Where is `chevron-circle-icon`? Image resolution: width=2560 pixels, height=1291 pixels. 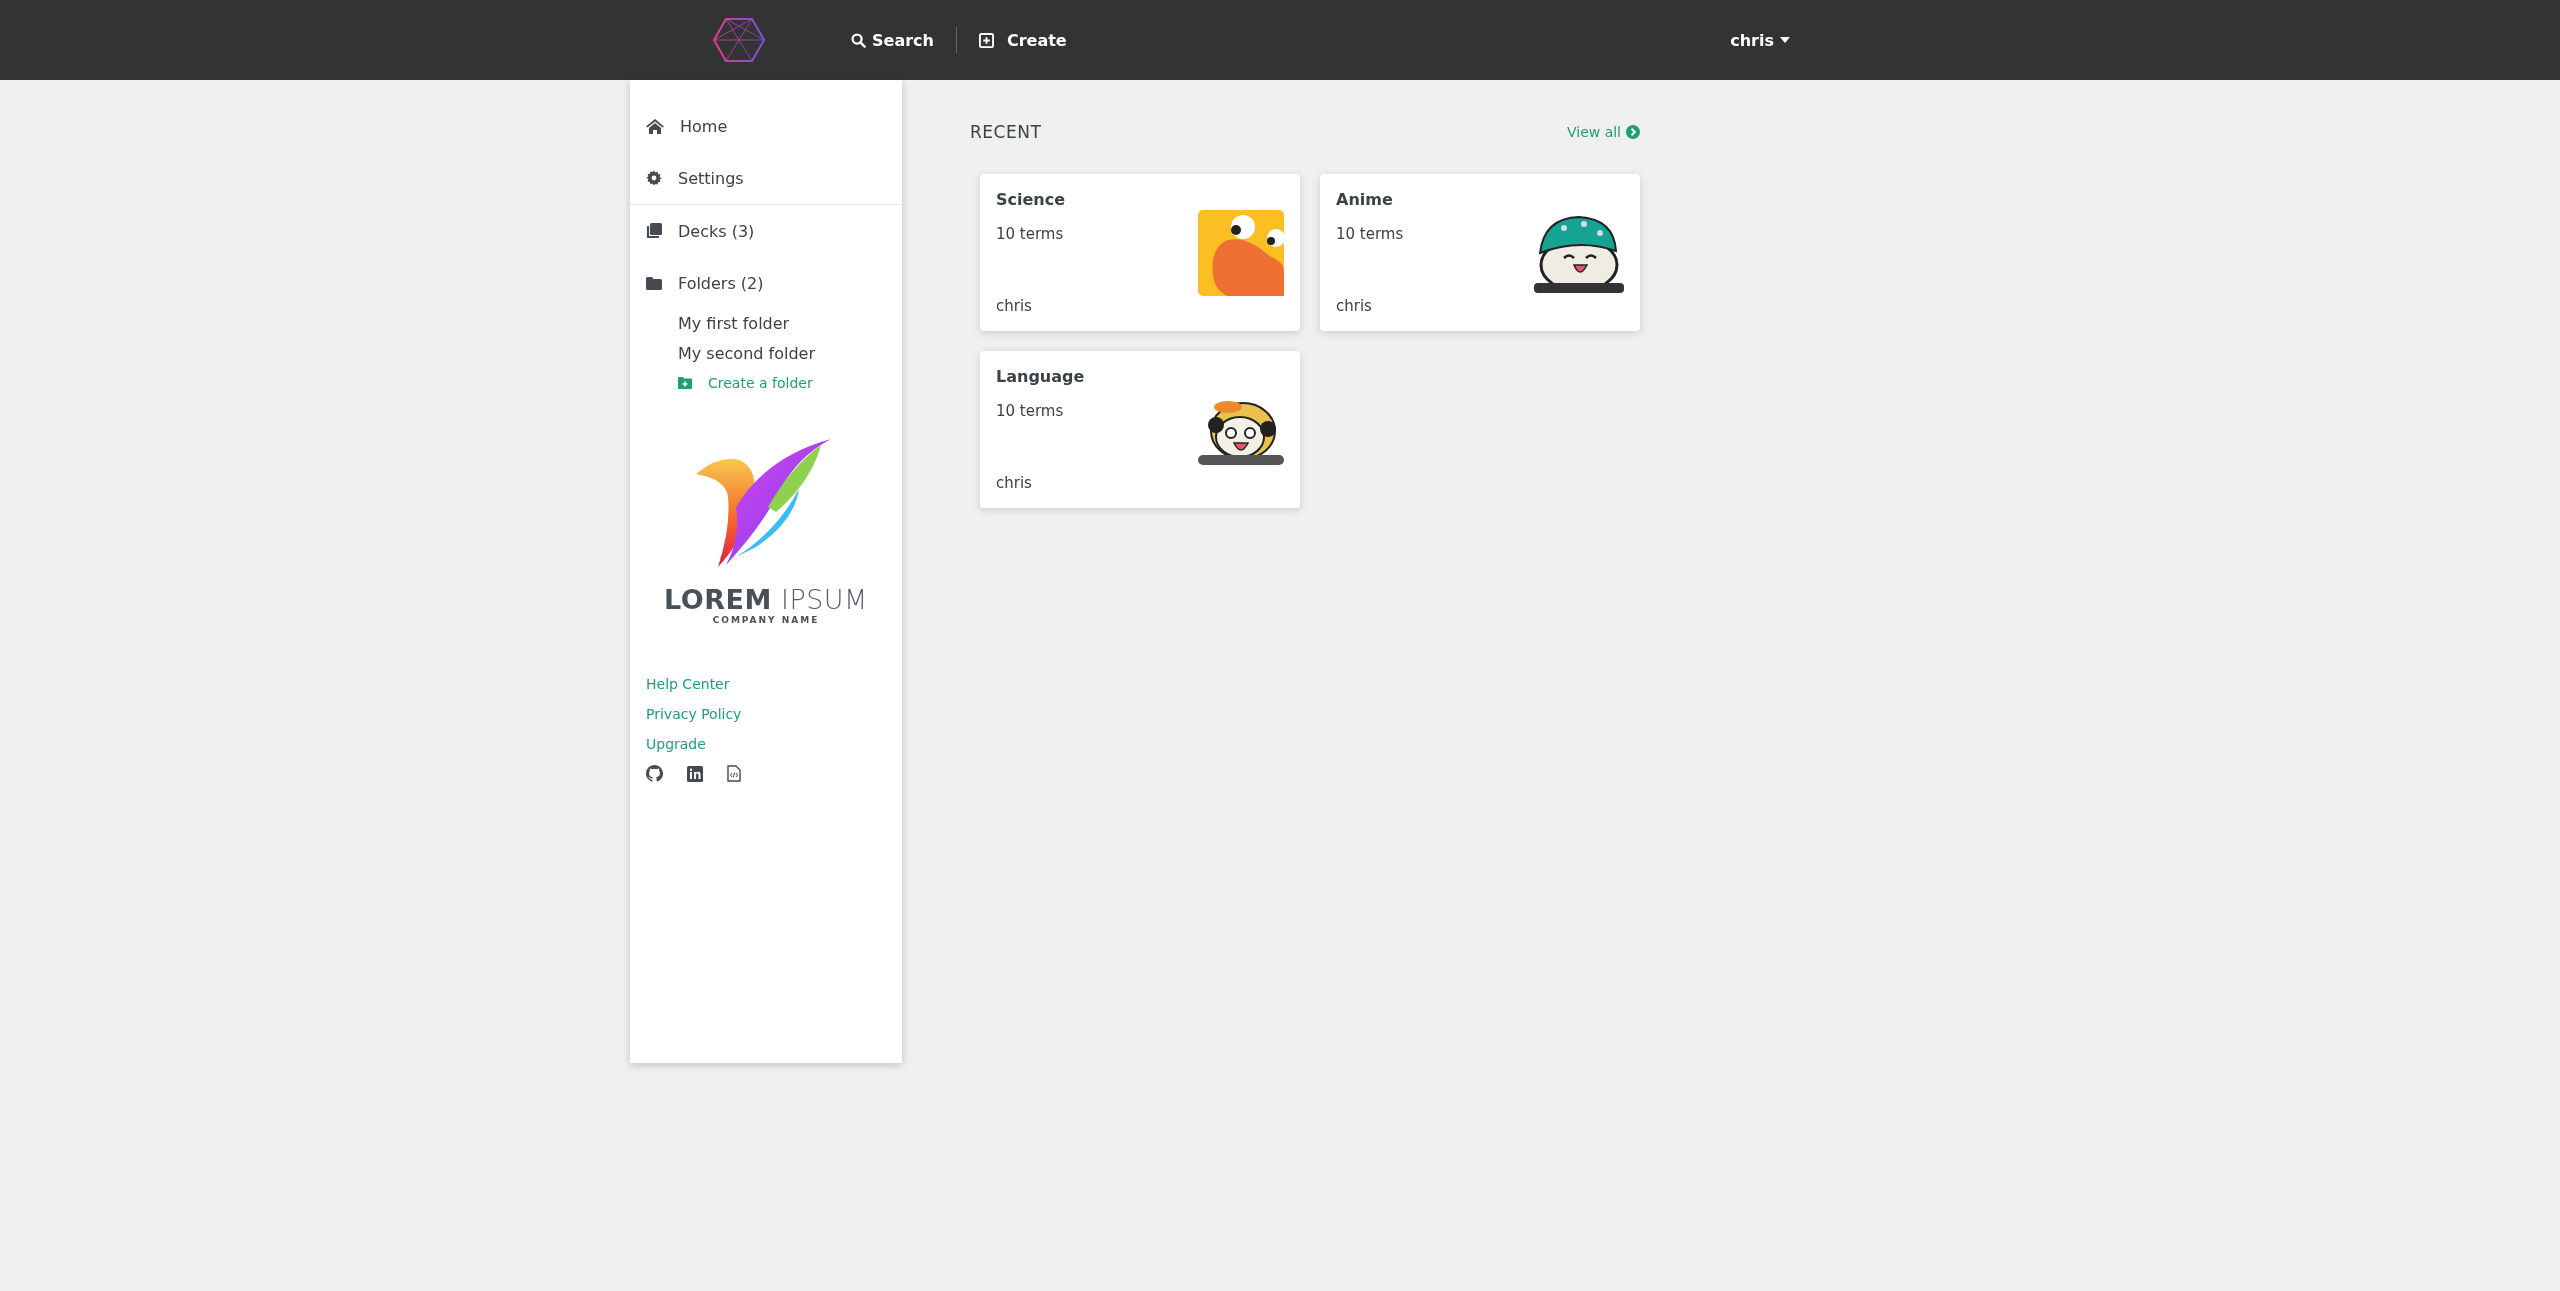
chevron-circle-icon is located at coordinates (1633, 132).